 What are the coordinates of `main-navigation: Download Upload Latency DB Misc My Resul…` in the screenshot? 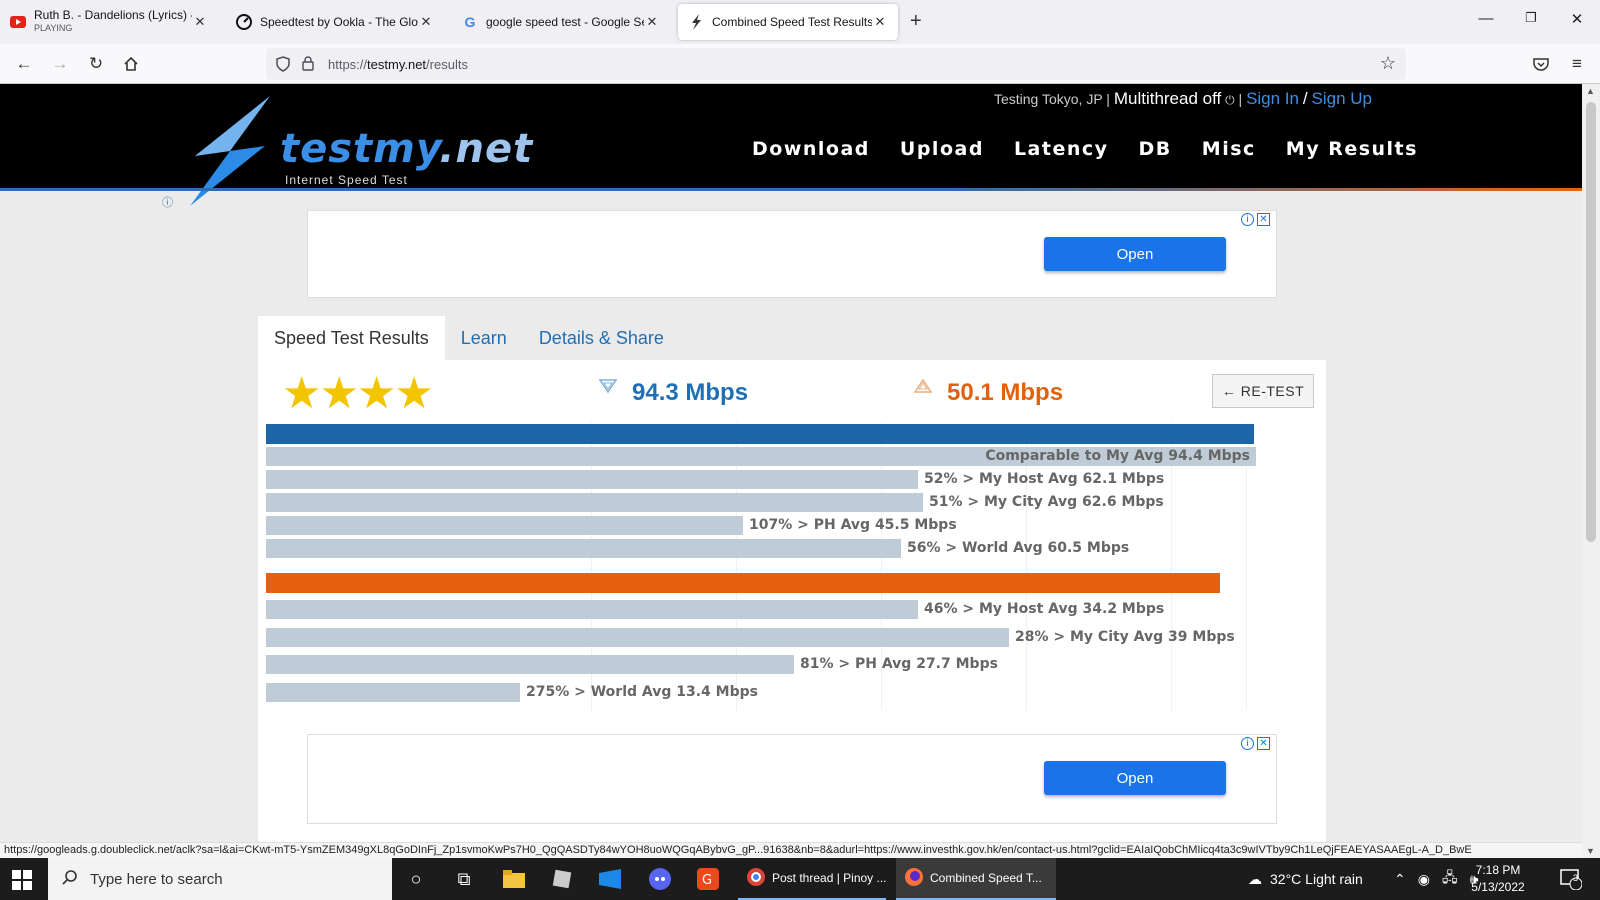 It's located at (1085, 149).